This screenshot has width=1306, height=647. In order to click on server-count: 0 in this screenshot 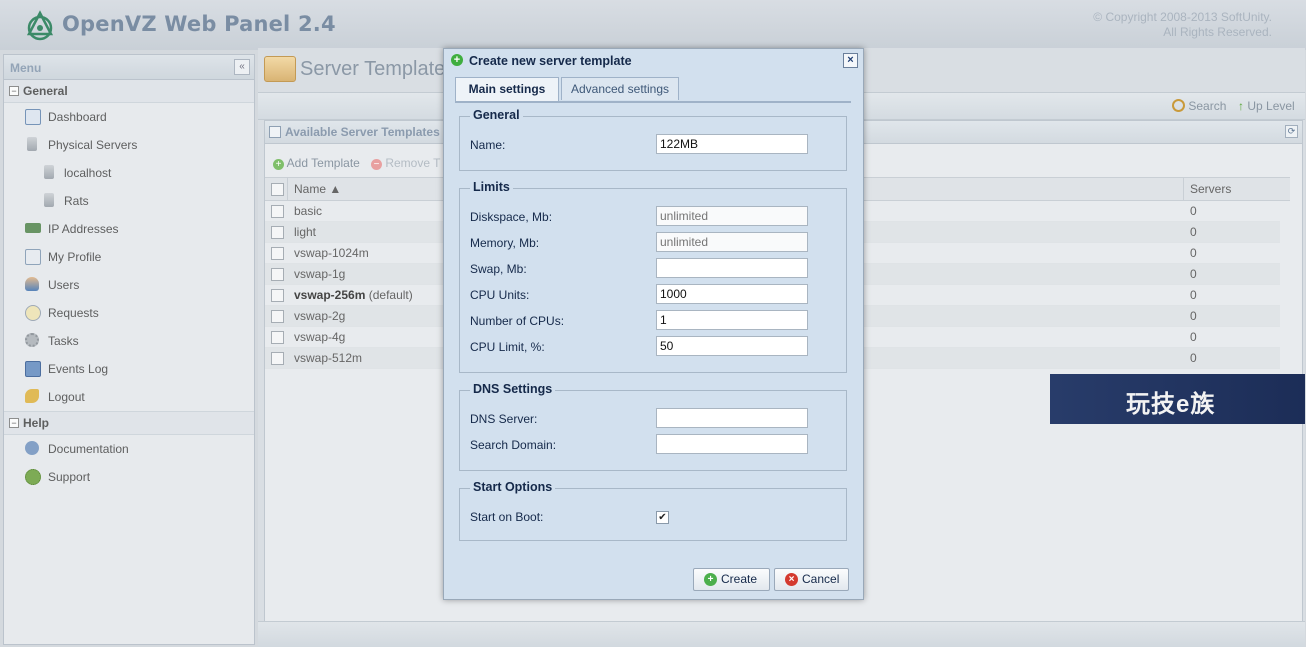, I will do `click(1193, 274)`.